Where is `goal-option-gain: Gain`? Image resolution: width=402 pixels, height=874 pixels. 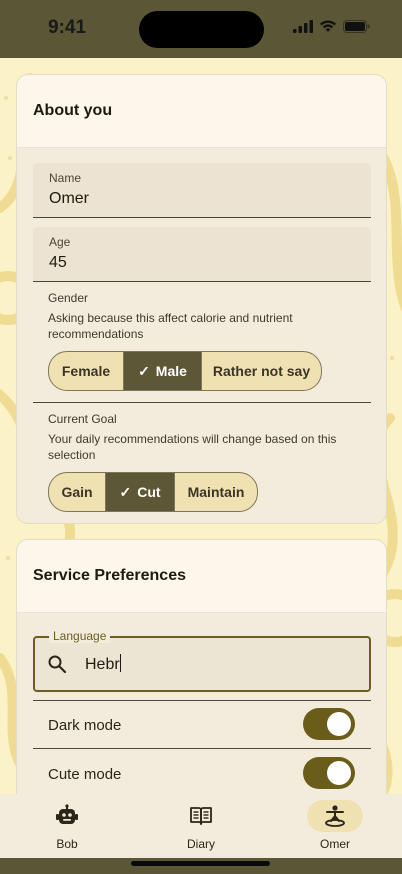 goal-option-gain: Gain is located at coordinates (77, 492).